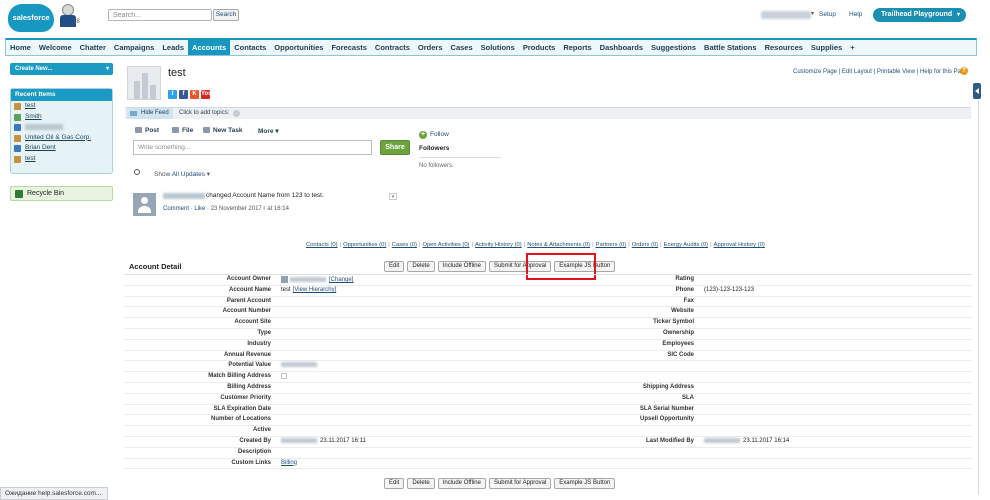 The height and width of the screenshot is (500, 990). Describe the element at coordinates (585, 483) in the screenshot. I see `example-js-button-button: Example JS Button` at that location.